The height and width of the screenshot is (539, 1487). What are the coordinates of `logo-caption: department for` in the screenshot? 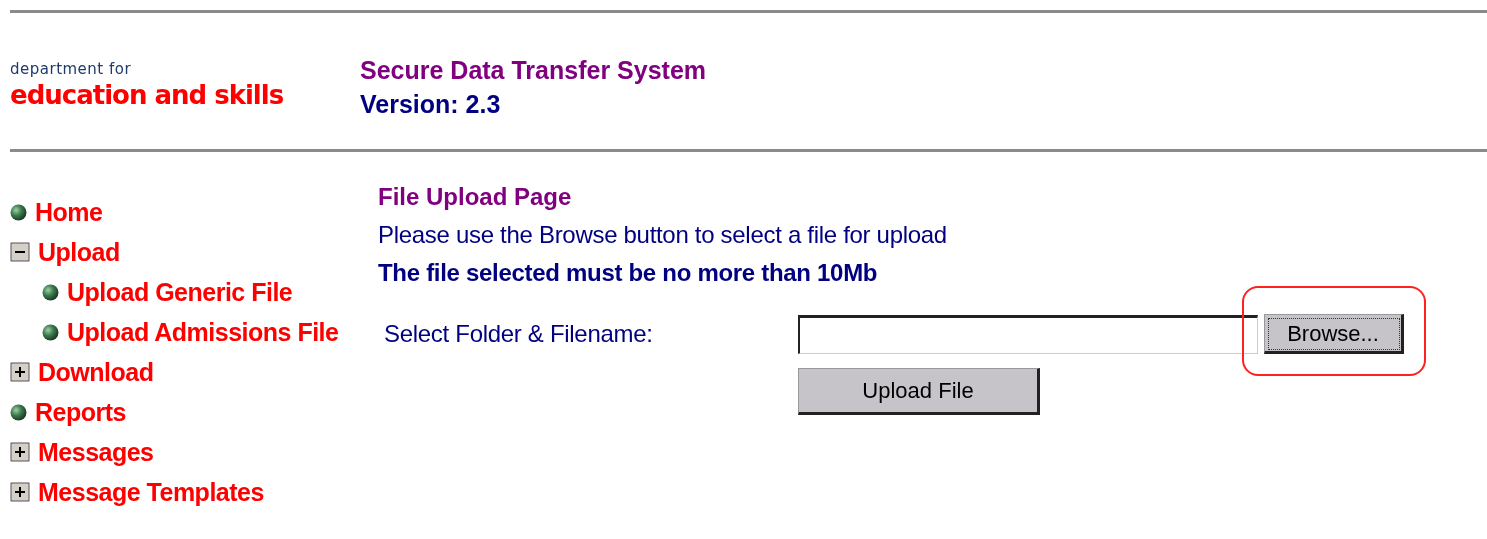 It's located at (71, 70).